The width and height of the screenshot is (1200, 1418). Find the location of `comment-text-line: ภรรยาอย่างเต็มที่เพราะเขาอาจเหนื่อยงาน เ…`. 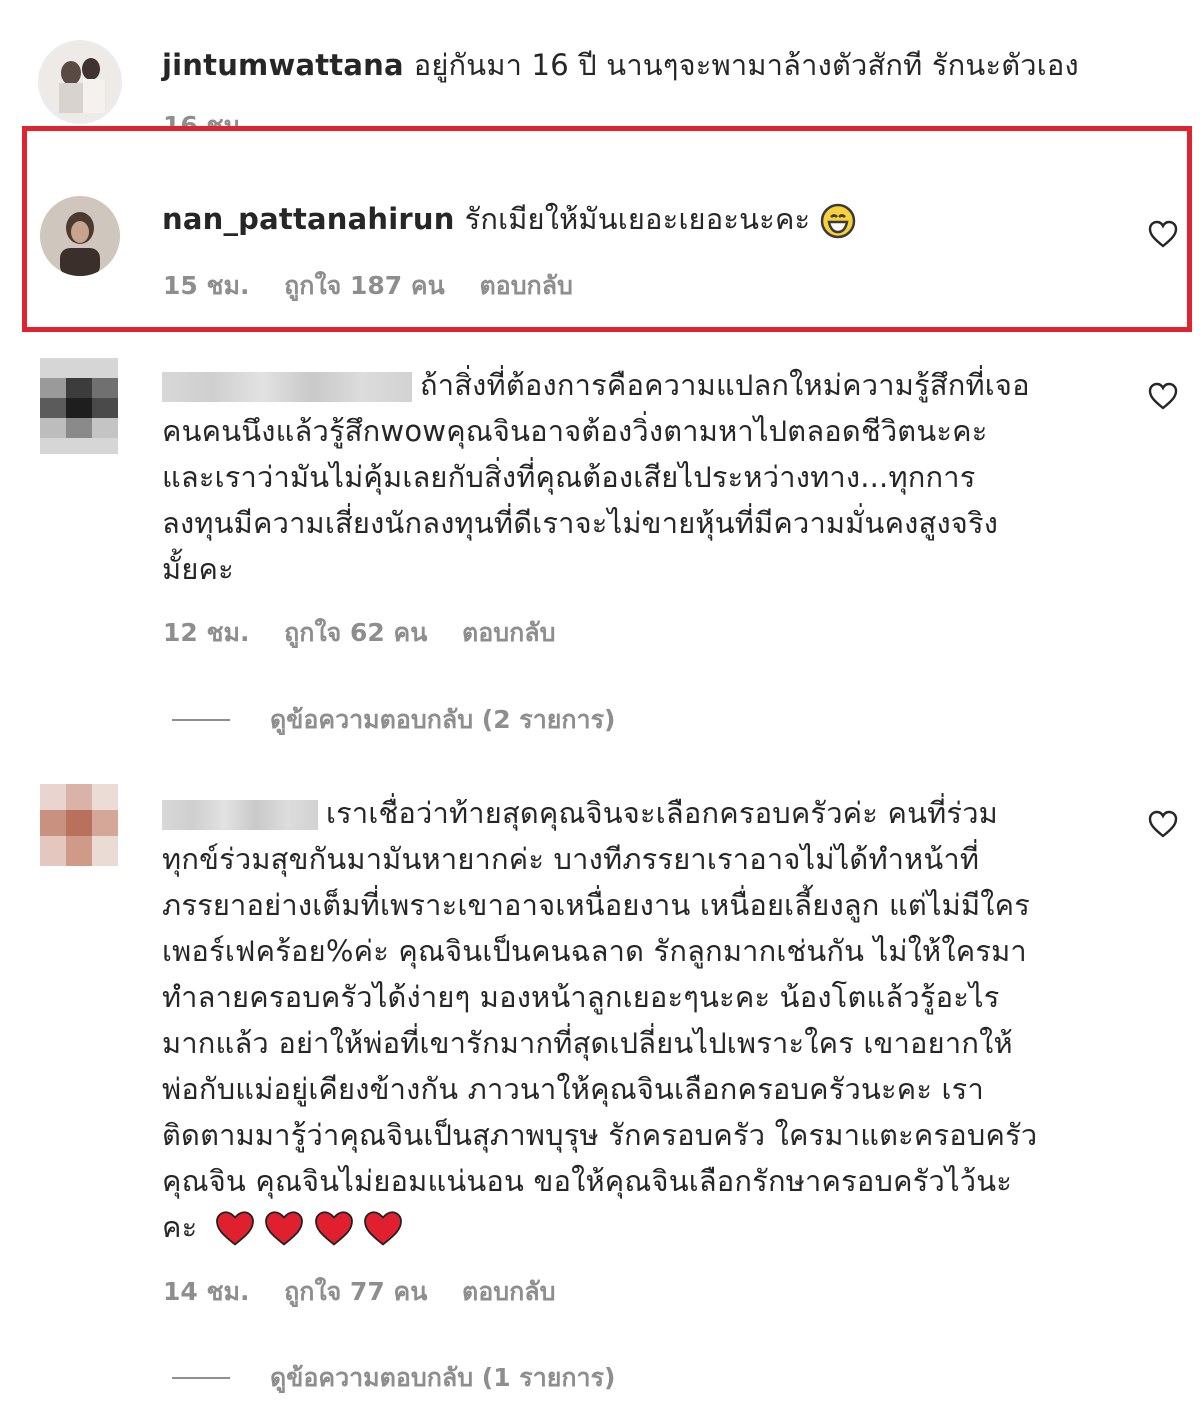

comment-text-line: ภรรยาอย่างเต็มที่เพราะเขาอาจเหนื่อยงาน เ… is located at coordinates (596, 905).